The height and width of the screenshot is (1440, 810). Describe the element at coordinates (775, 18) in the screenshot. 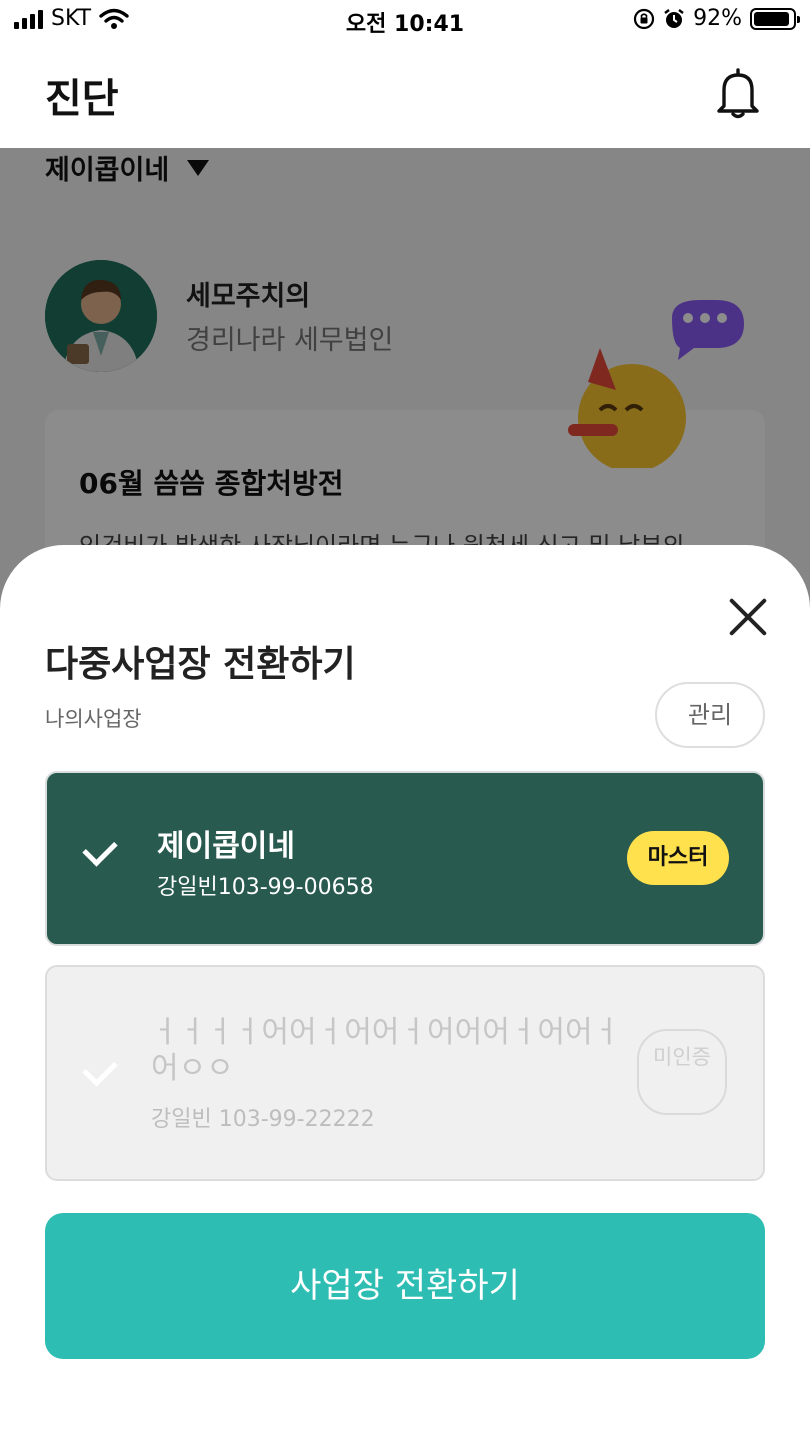

I see `battery-icon` at that location.